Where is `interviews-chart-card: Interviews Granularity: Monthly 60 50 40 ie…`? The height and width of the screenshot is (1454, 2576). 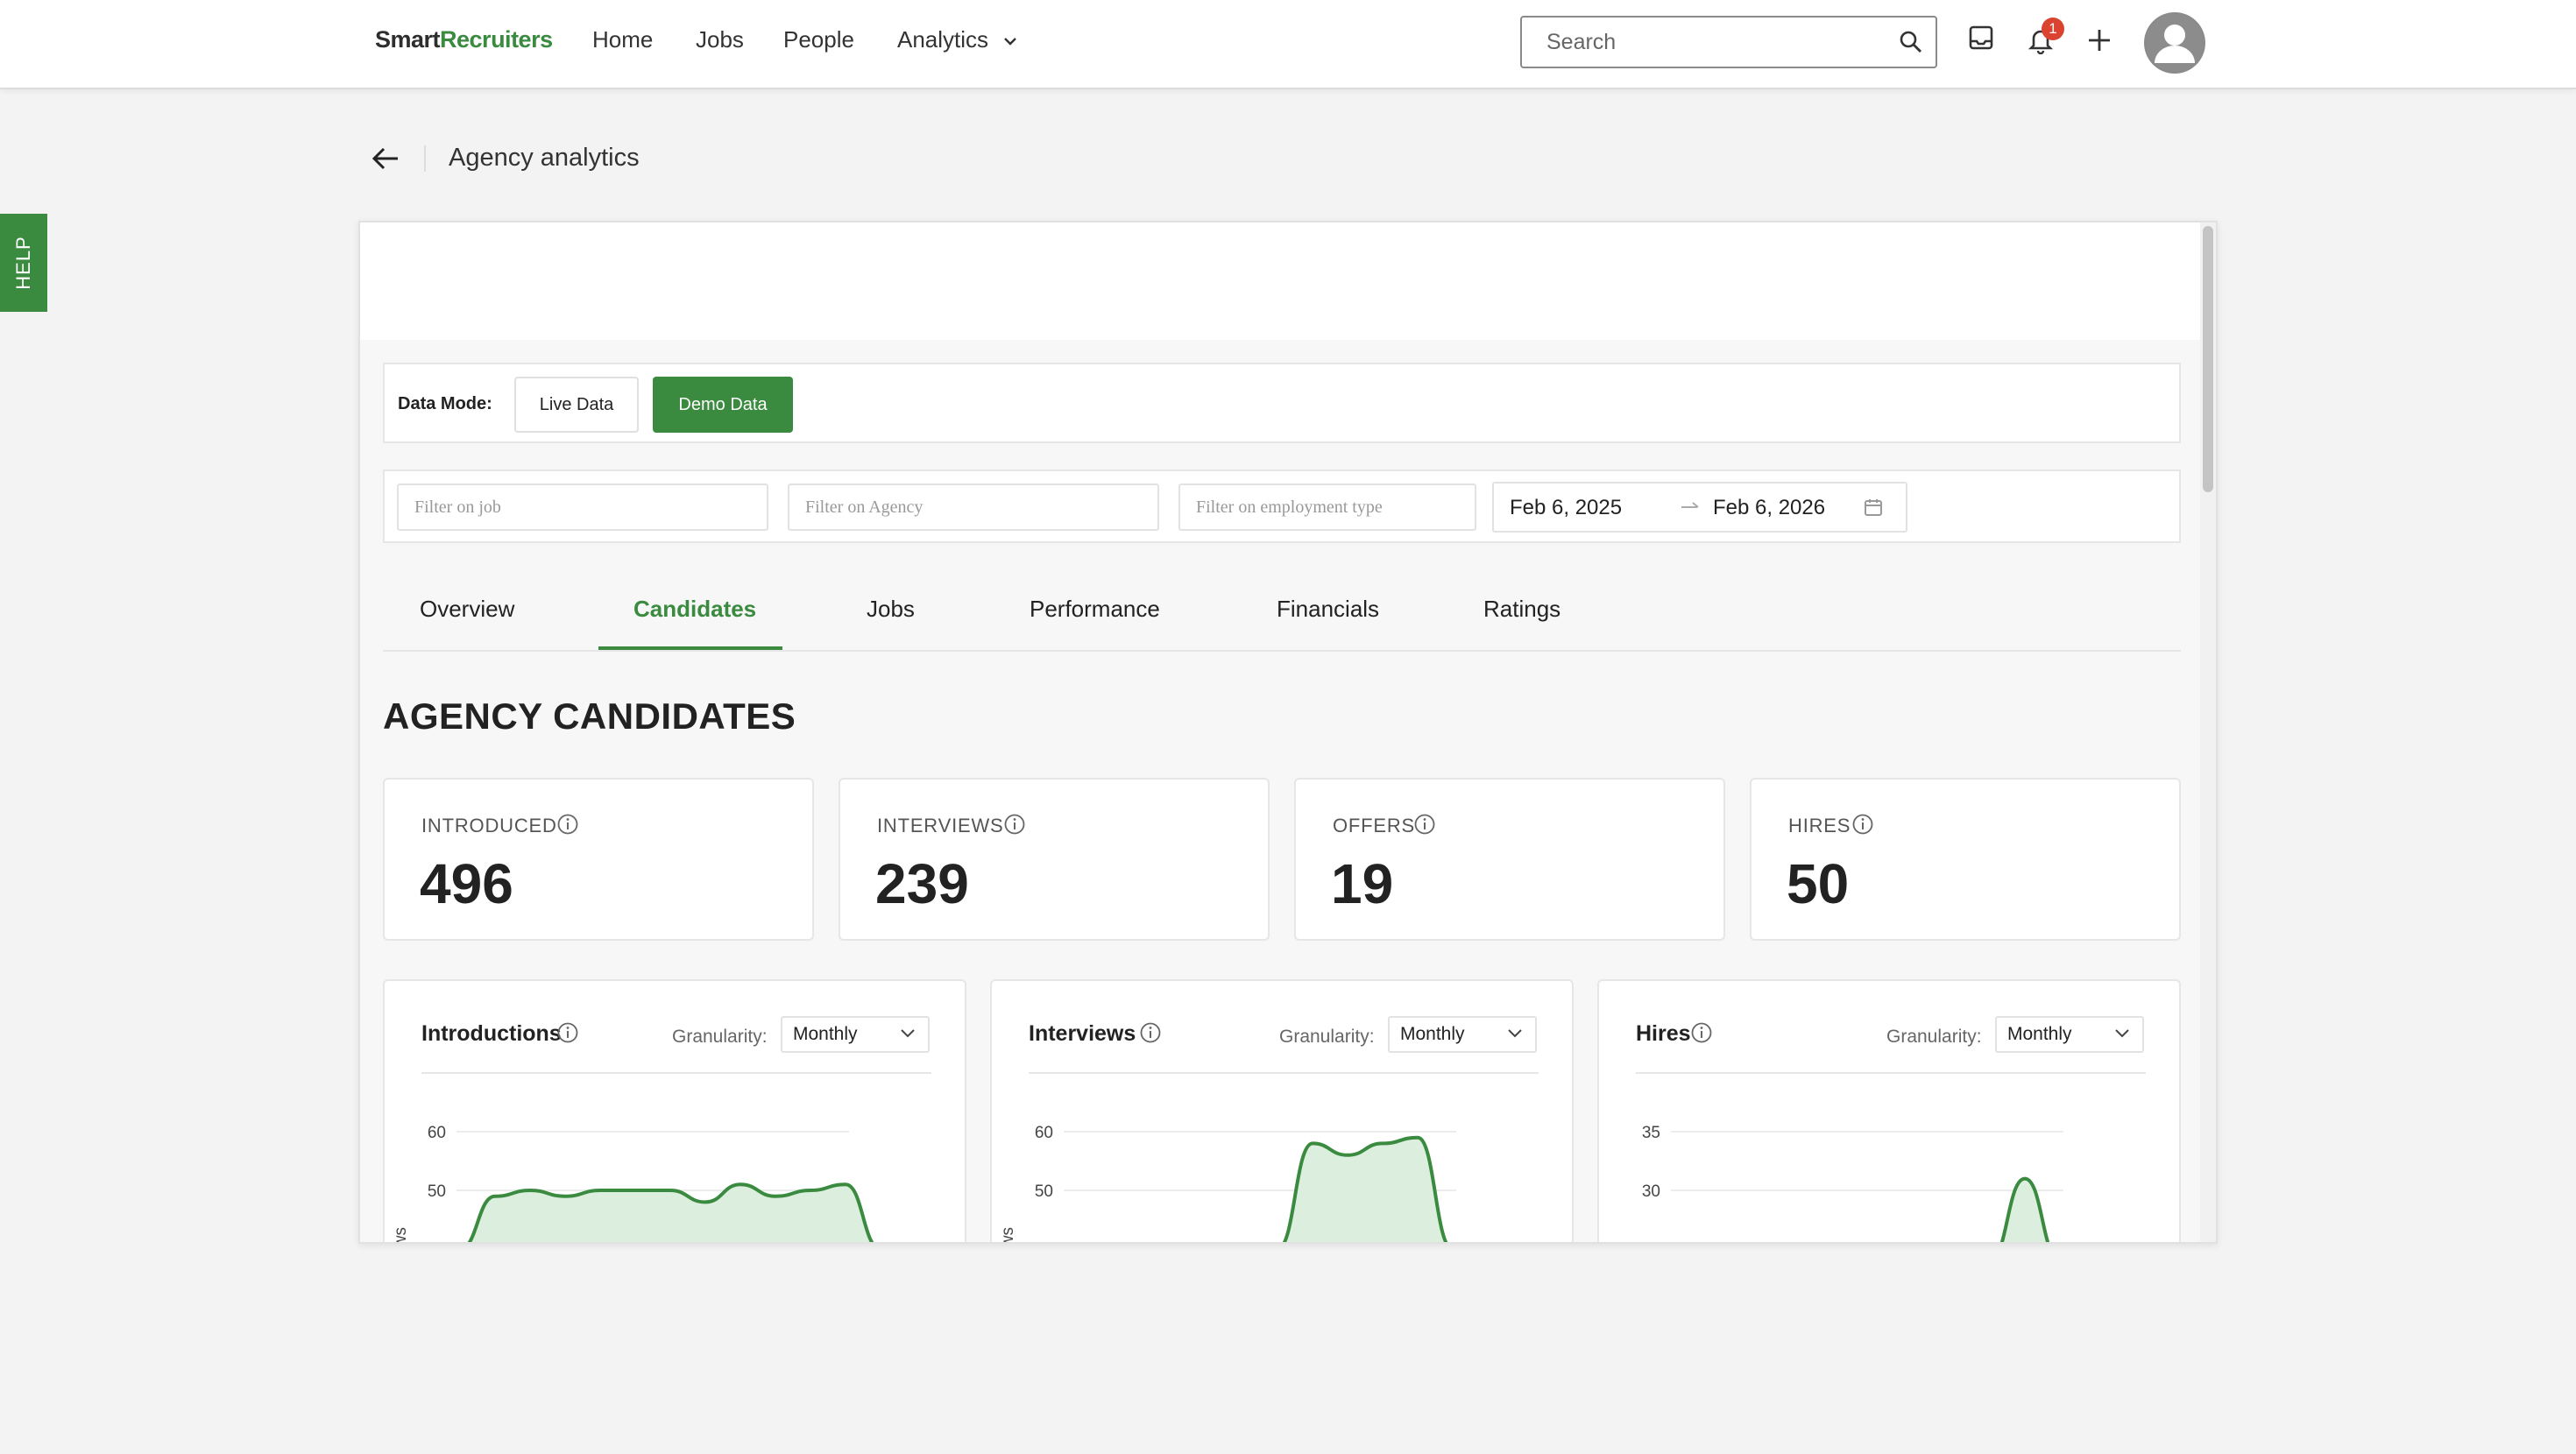
interviews-chart-card: Interviews Granularity: Monthly 60 50 40 ie… is located at coordinates (1282, 1111).